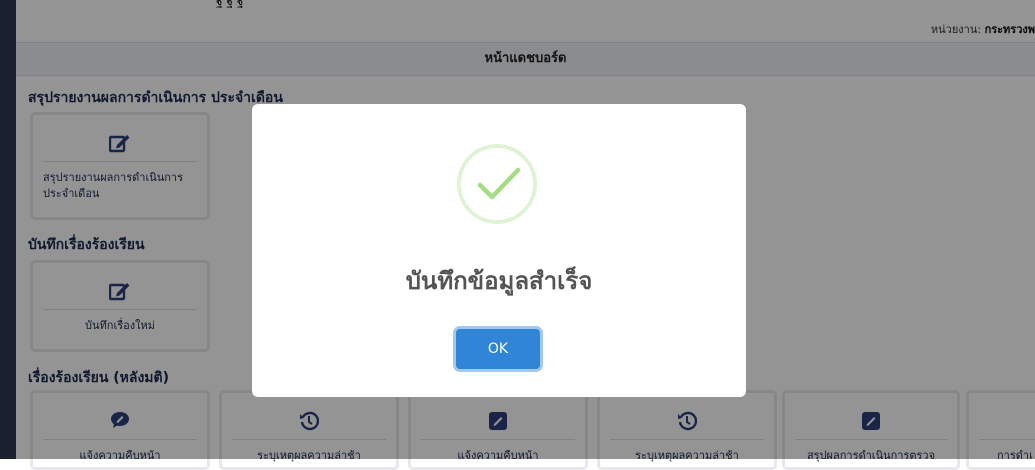 The height and width of the screenshot is (470, 1035). Describe the element at coordinates (497, 184) in the screenshot. I see `success-check-icon` at that location.